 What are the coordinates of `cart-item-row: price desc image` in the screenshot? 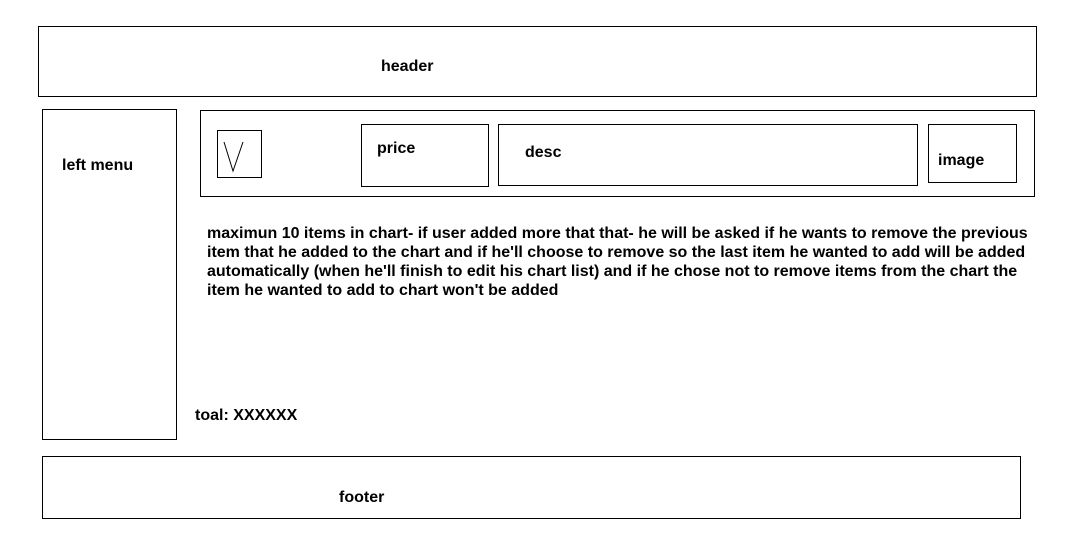 It's located at (617, 153).